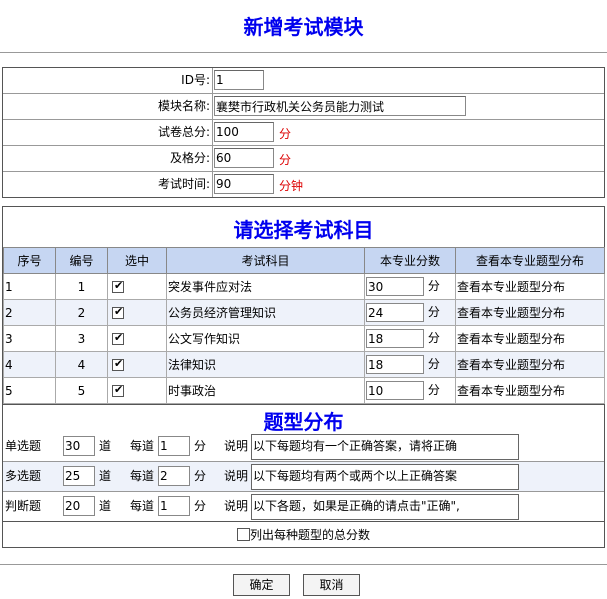 Image resolution: width=607 pixels, height=599 pixels. I want to click on row-seq: 5, so click(29, 390).